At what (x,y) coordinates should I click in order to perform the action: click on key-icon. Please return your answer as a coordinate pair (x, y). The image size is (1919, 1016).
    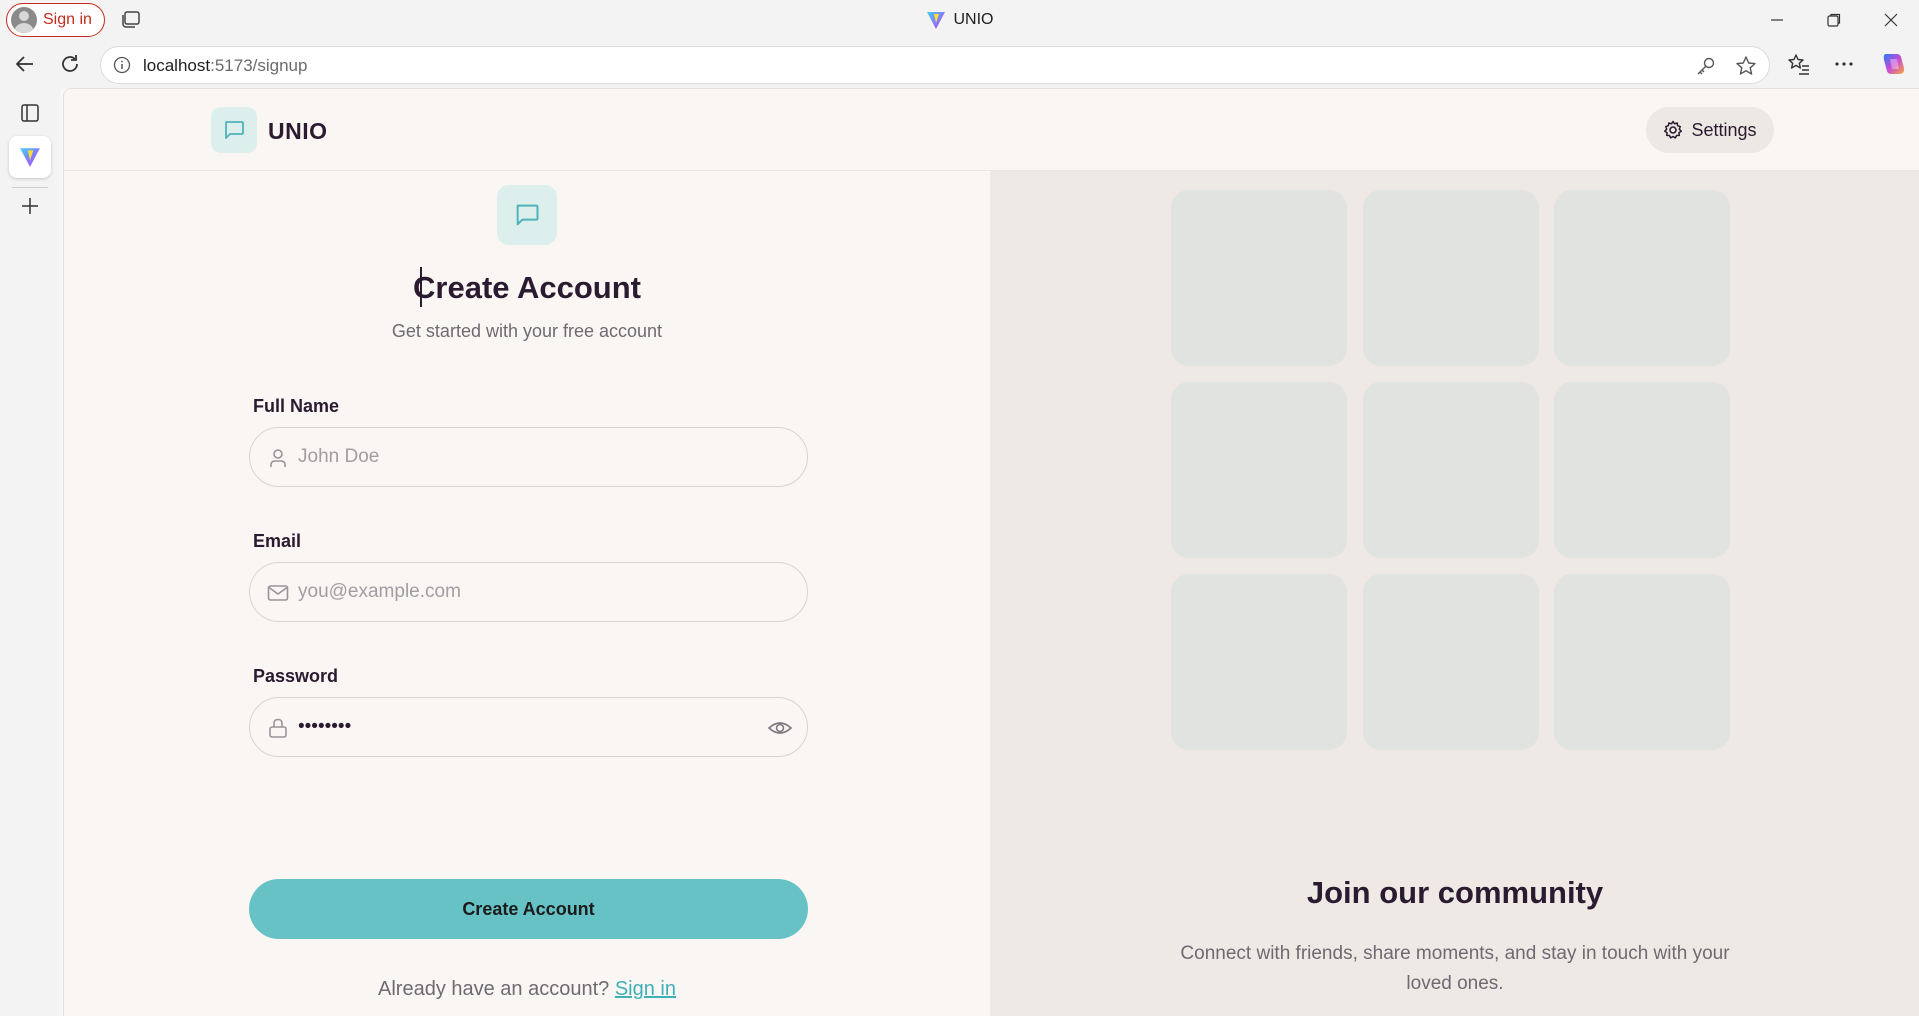
    Looking at the image, I should click on (1706, 66).